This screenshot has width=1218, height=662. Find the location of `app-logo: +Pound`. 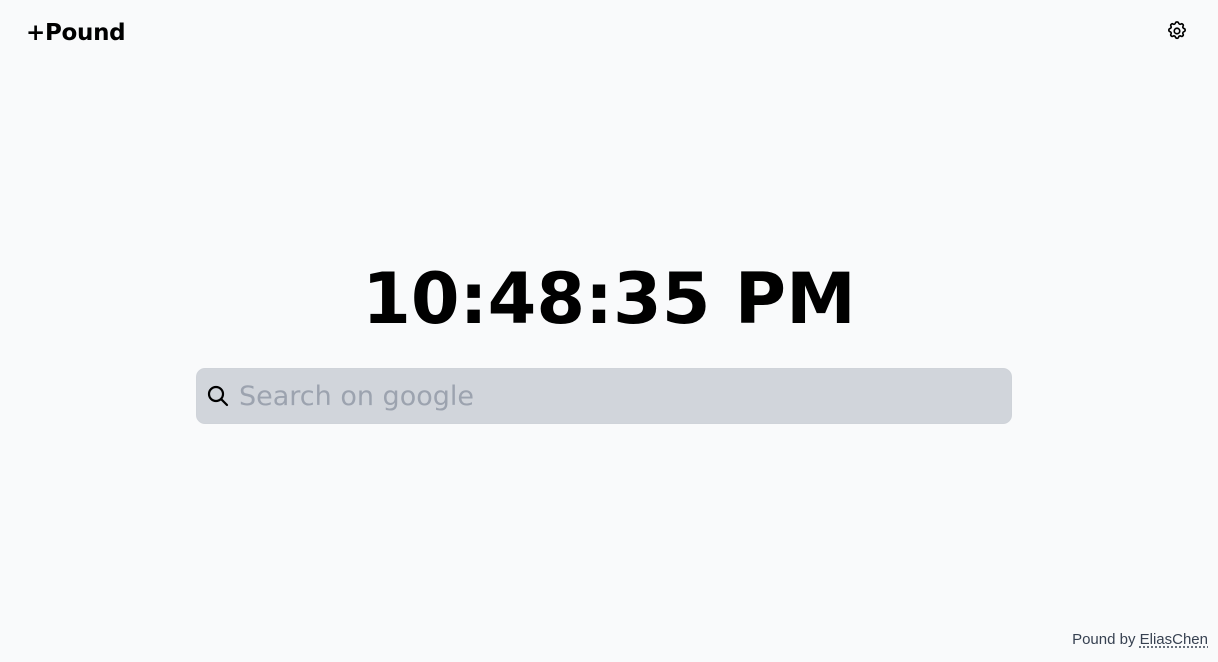

app-logo: +Pound is located at coordinates (76, 33).